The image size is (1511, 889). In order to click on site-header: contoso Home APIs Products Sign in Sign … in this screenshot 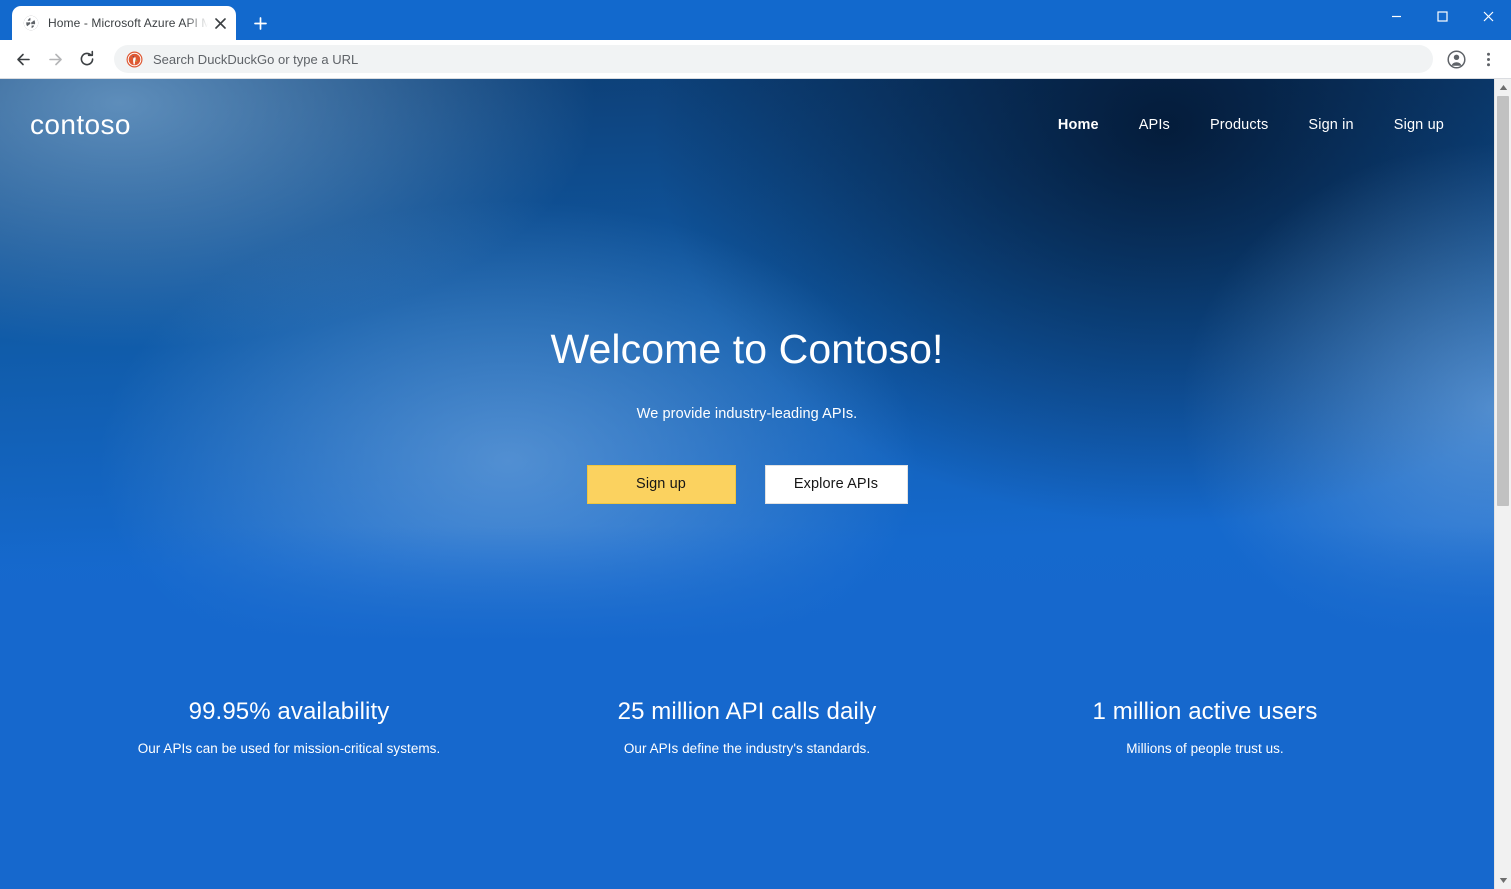, I will do `click(747, 125)`.